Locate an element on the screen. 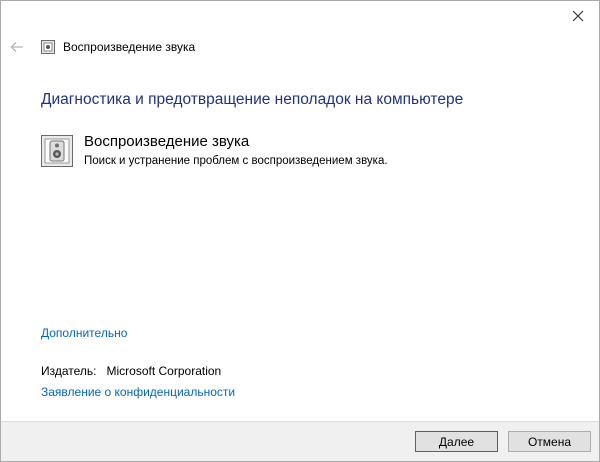 This screenshot has height=462, width=600. publisher-info: Издатель: Microsoft Corporation is located at coordinates (131, 371).